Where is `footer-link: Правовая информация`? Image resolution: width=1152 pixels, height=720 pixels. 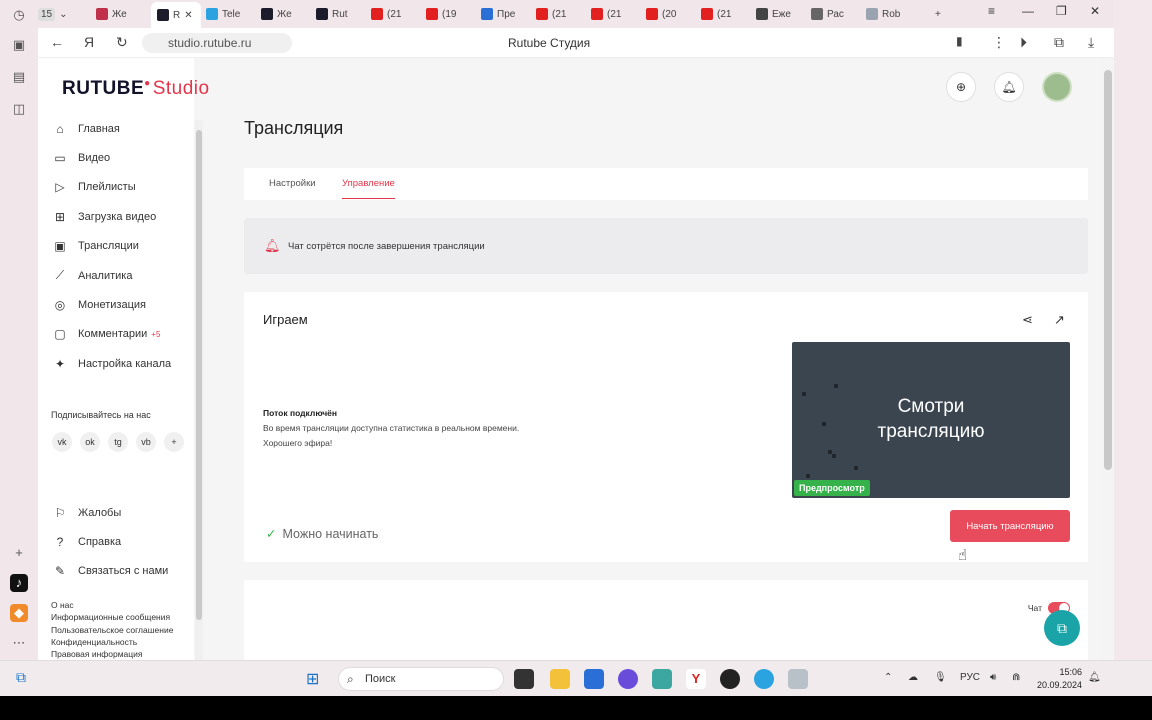
footer-link: Правовая информация is located at coordinates (112, 654).